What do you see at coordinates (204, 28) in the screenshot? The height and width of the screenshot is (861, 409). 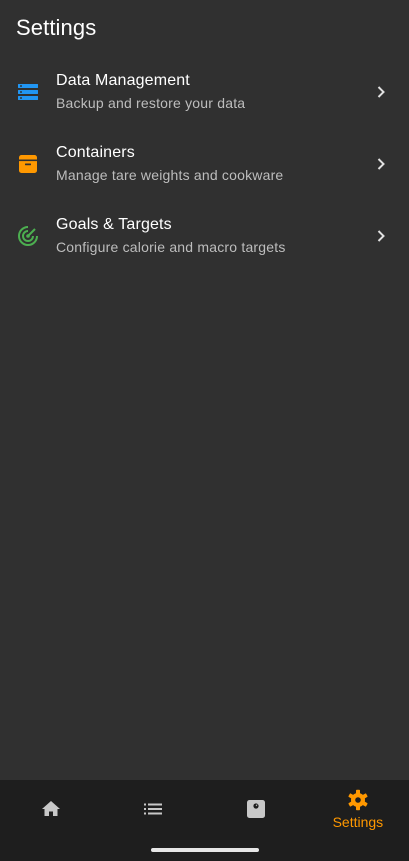 I see `app-bar: Settings` at bounding box center [204, 28].